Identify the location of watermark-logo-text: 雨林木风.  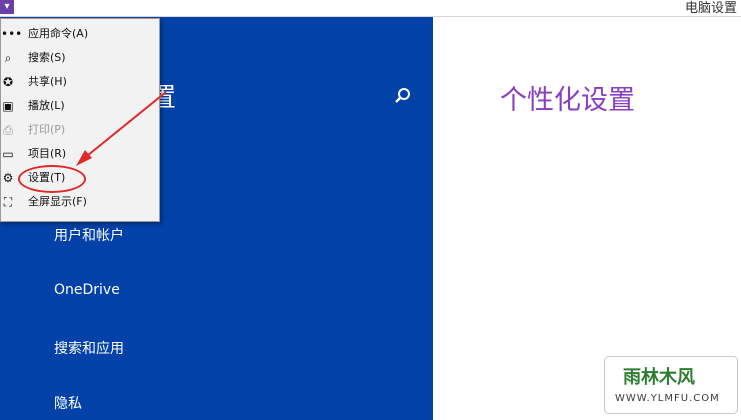
(659, 377).